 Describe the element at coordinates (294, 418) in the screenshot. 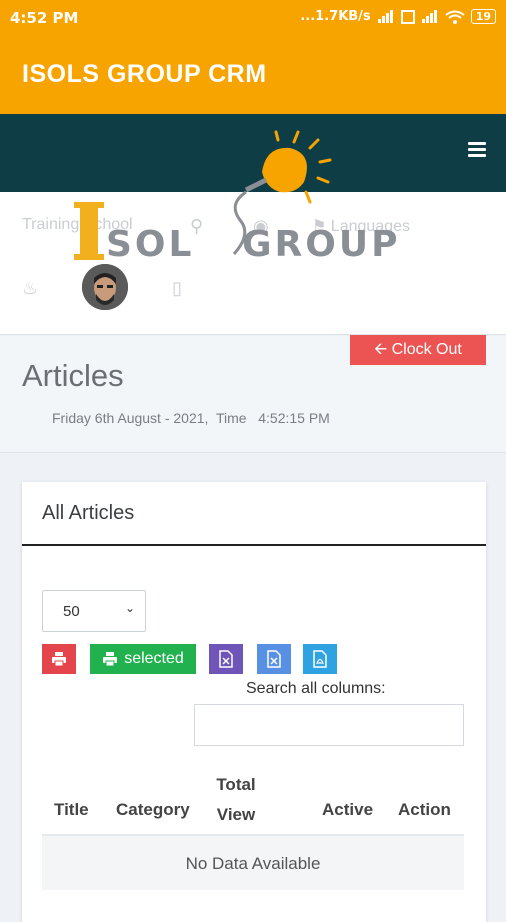

I see `current-time: 4:52:15 PM` at that location.